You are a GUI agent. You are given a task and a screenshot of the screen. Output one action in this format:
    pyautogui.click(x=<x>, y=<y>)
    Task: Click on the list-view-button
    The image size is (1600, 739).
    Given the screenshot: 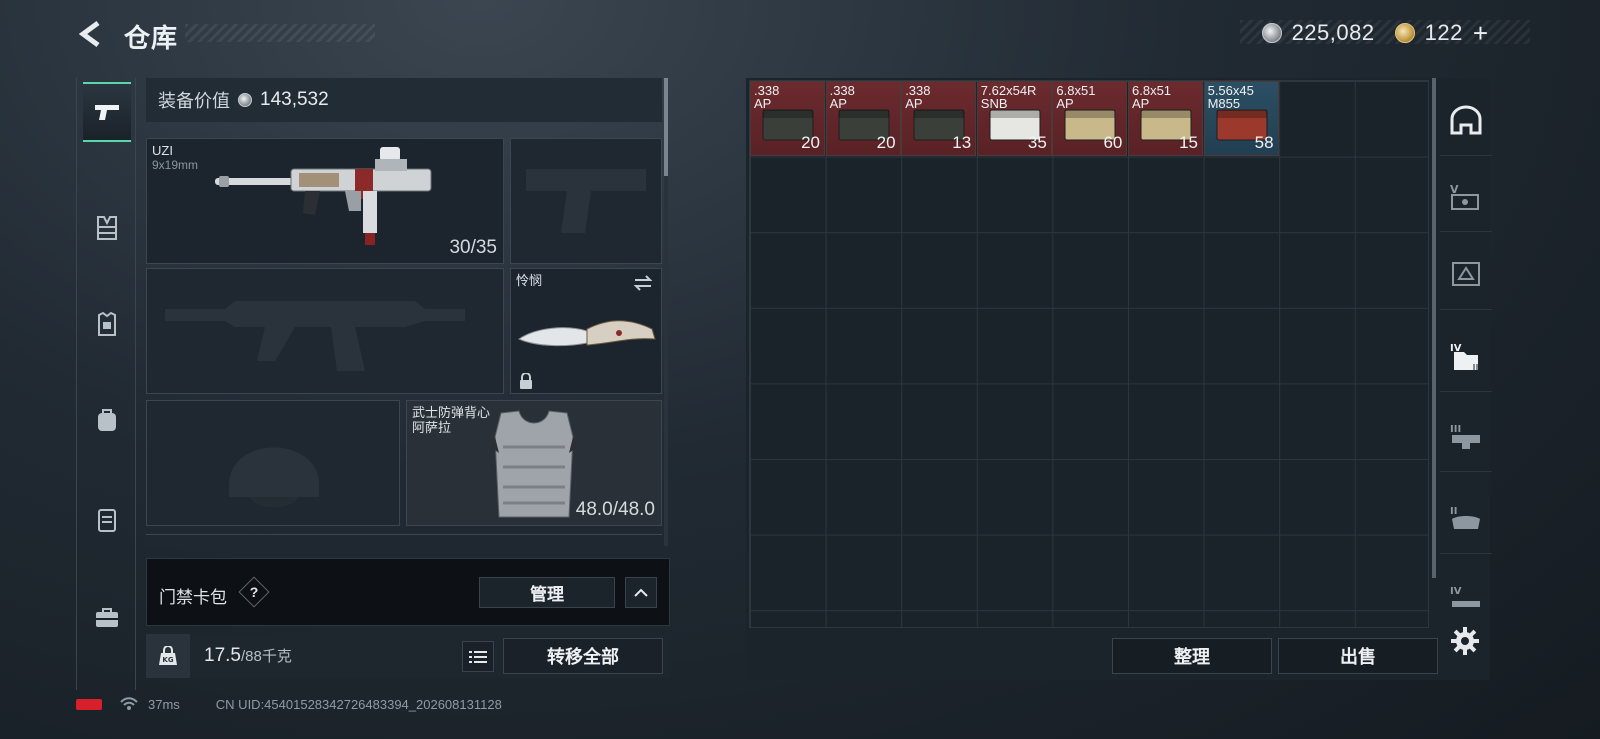 What is the action you would take?
    pyautogui.click(x=478, y=656)
    